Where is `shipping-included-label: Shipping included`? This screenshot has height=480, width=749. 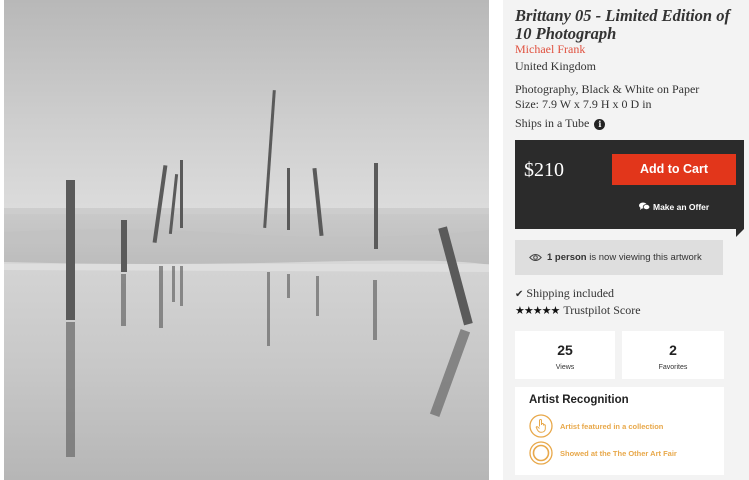 shipping-included-label: Shipping included is located at coordinates (570, 293).